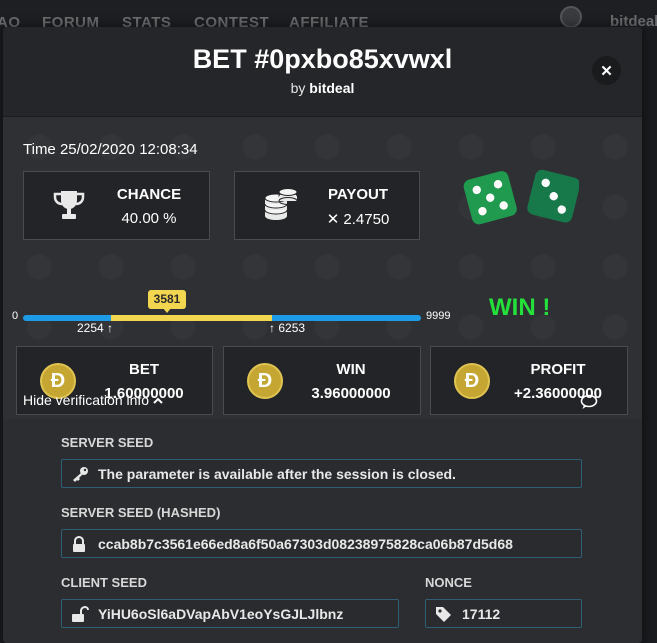  What do you see at coordinates (520, 200) in the screenshot?
I see `dice-icon` at bounding box center [520, 200].